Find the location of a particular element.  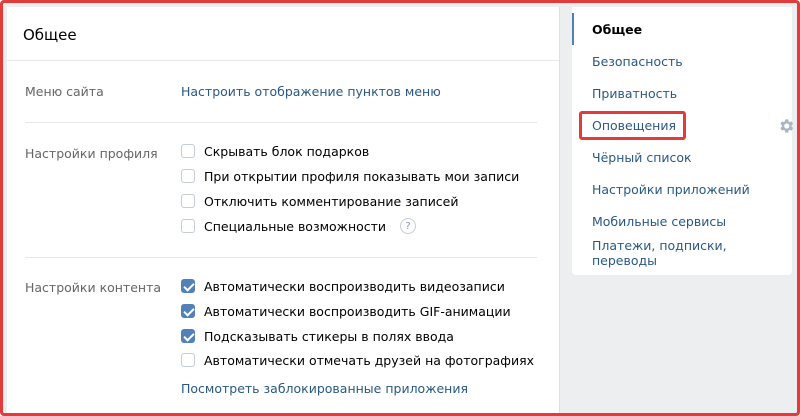

option-label: Скрывать блок подарков is located at coordinates (287, 151).